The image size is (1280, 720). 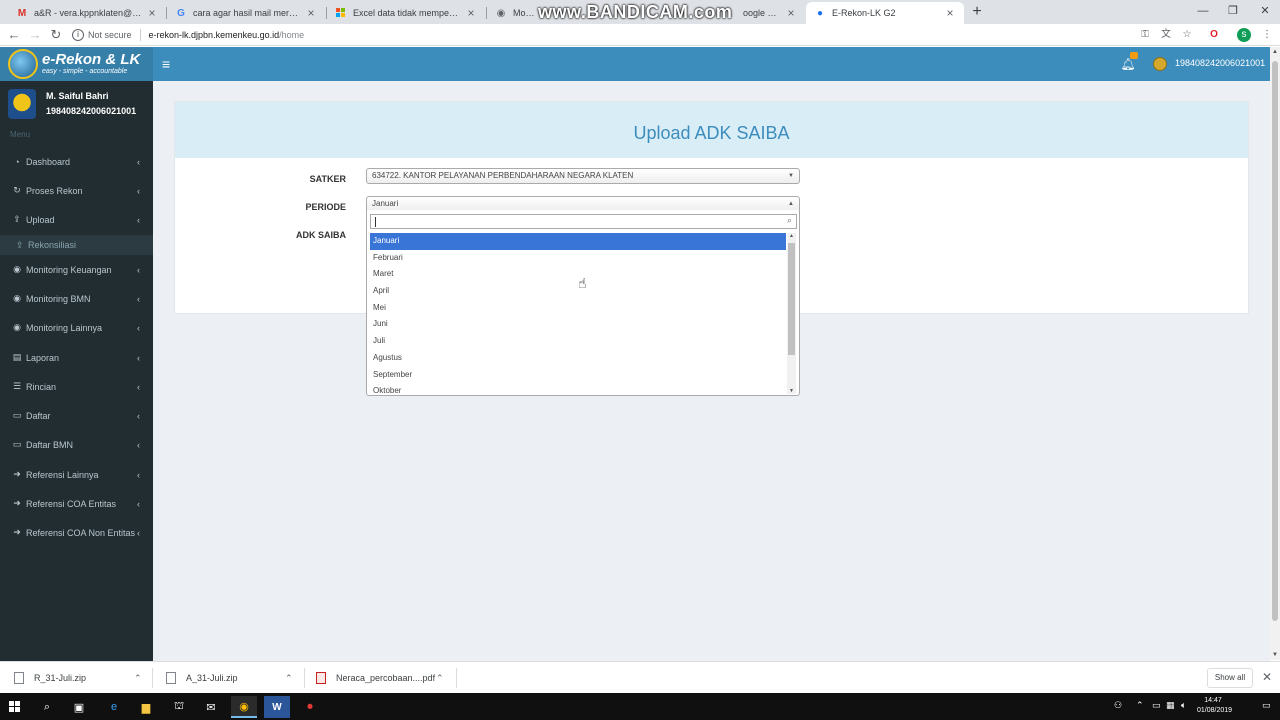 I want to click on option-juli: Juli, so click(x=578, y=341).